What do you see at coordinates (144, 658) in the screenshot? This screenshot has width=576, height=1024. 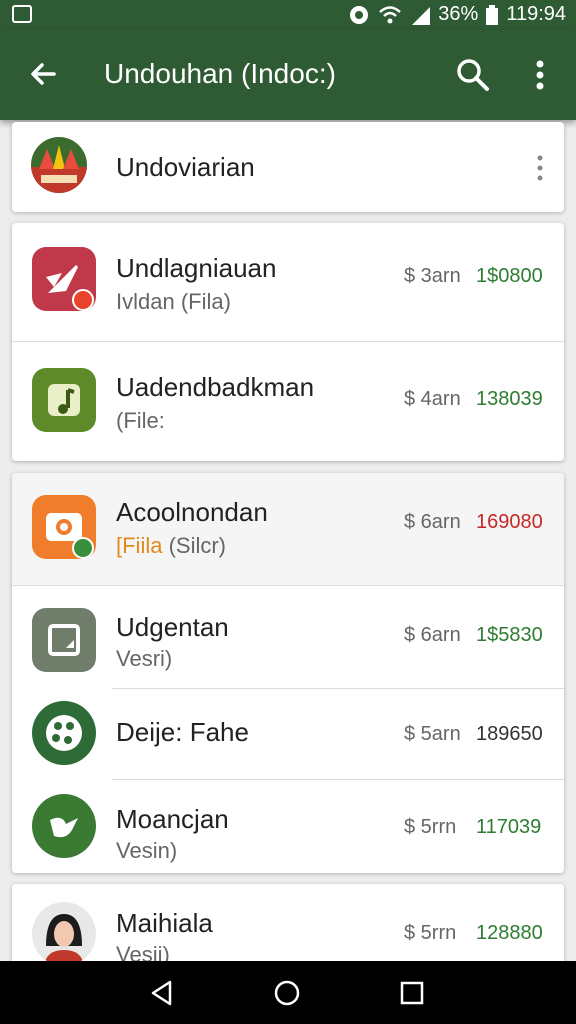 I see `item-subtitle: Vesri)` at bounding box center [144, 658].